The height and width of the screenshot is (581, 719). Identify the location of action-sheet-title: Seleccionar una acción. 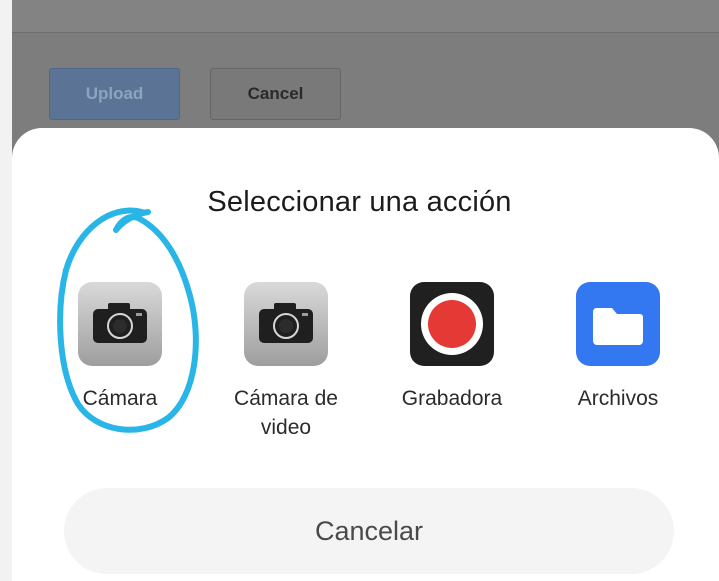
(359, 202).